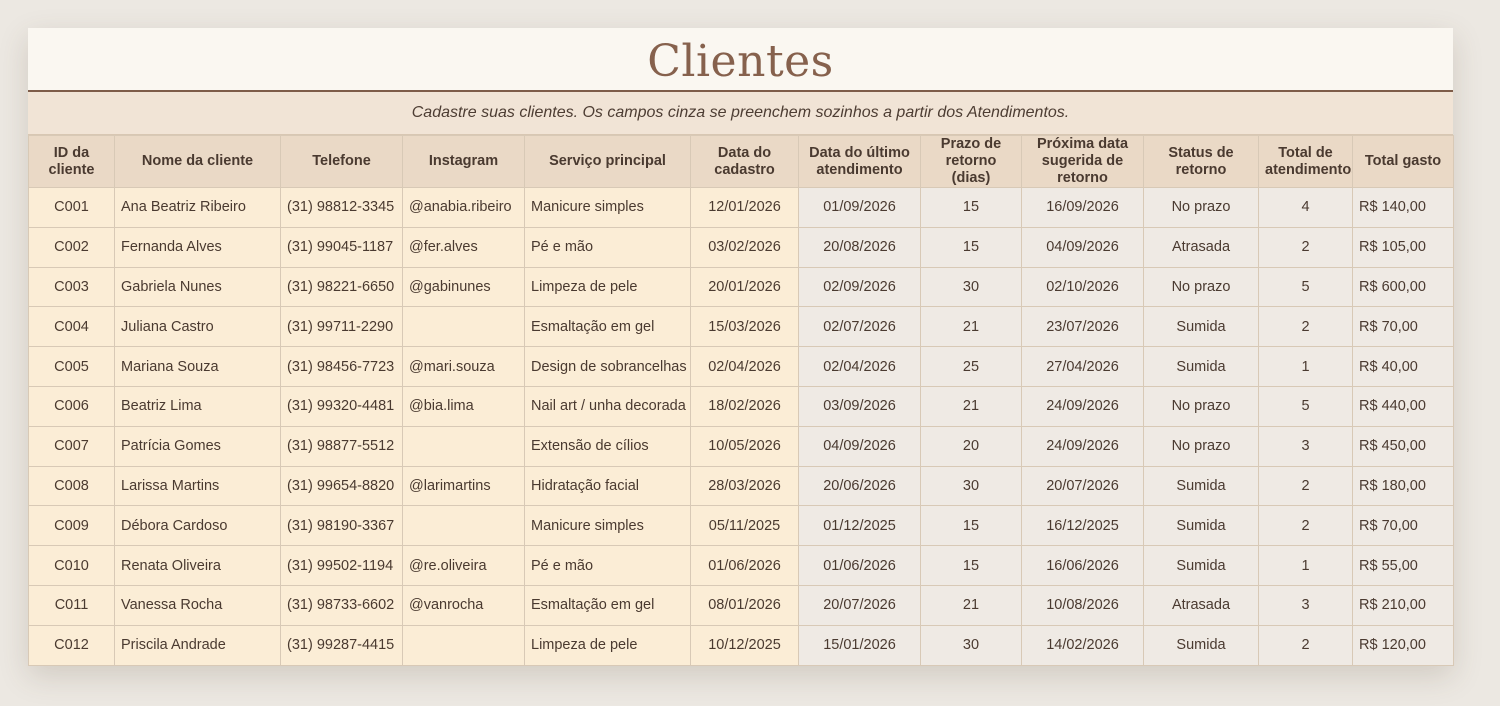 Image resolution: width=1500 pixels, height=706 pixels. What do you see at coordinates (859, 287) in the screenshot?
I see `cell-last-visit: 02/09/2026` at bounding box center [859, 287].